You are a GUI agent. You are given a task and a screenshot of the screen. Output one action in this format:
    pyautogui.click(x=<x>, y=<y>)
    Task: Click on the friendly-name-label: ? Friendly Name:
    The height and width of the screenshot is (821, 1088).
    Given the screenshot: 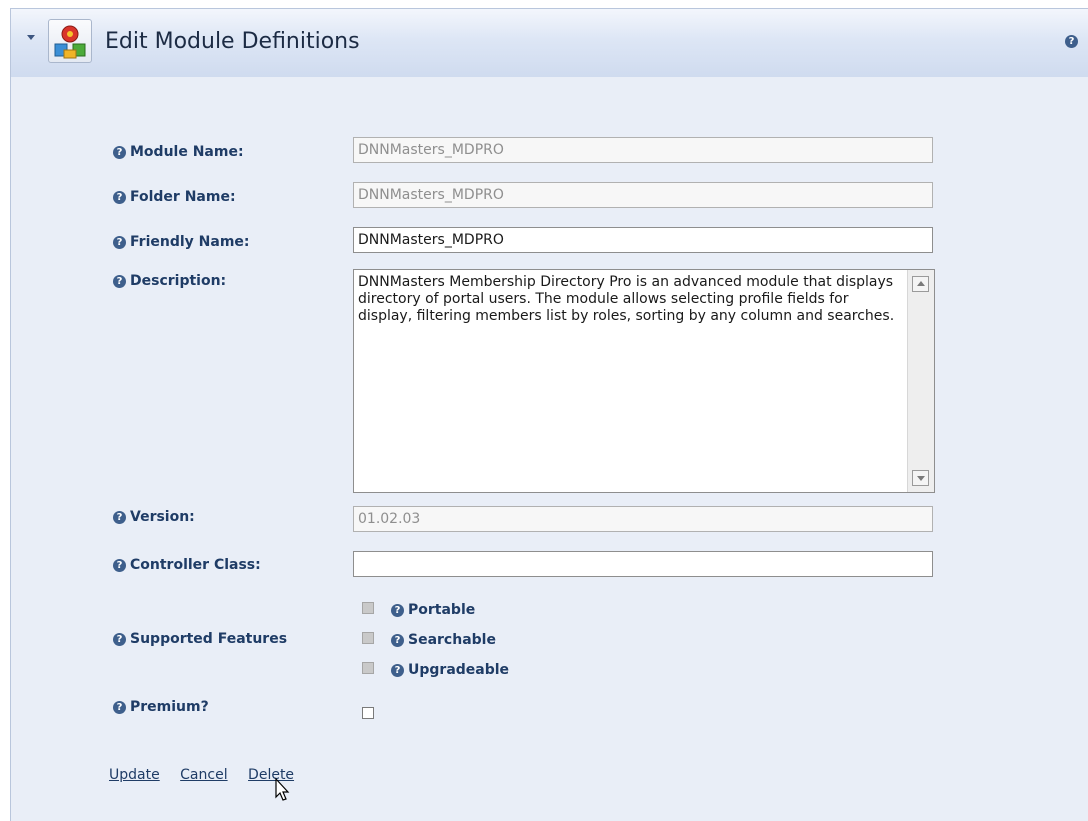 What is the action you would take?
    pyautogui.click(x=181, y=242)
    